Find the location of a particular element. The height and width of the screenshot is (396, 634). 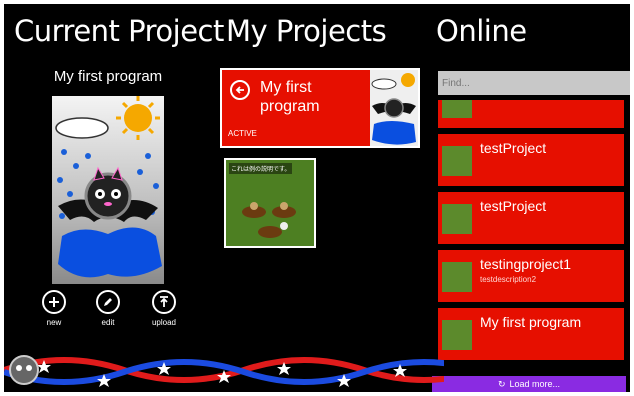

upload-icon is located at coordinates (164, 302).